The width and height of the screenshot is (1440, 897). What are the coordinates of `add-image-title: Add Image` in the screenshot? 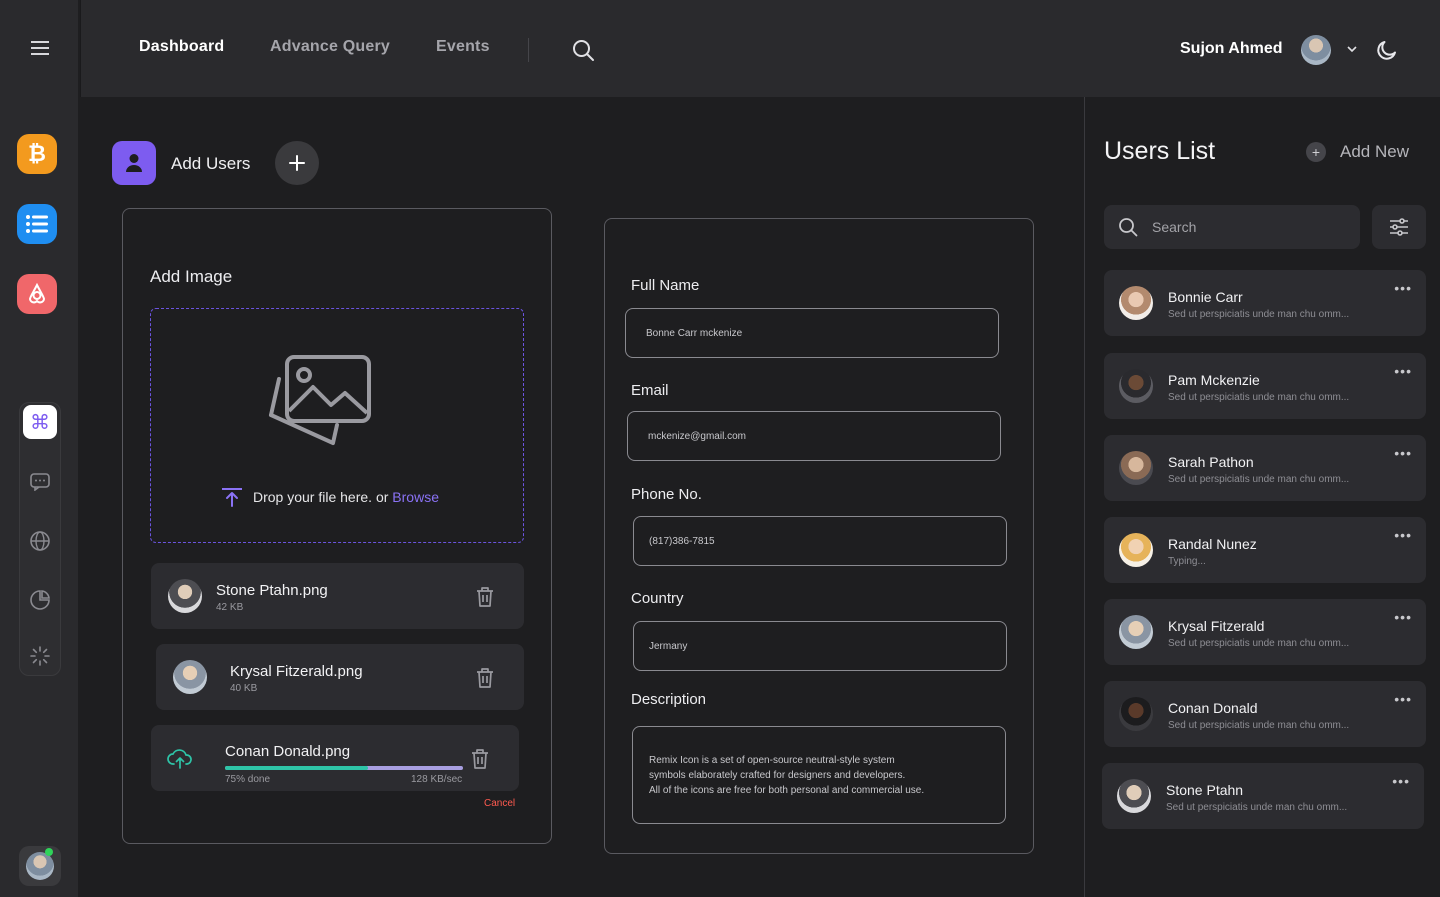 It's located at (191, 276).